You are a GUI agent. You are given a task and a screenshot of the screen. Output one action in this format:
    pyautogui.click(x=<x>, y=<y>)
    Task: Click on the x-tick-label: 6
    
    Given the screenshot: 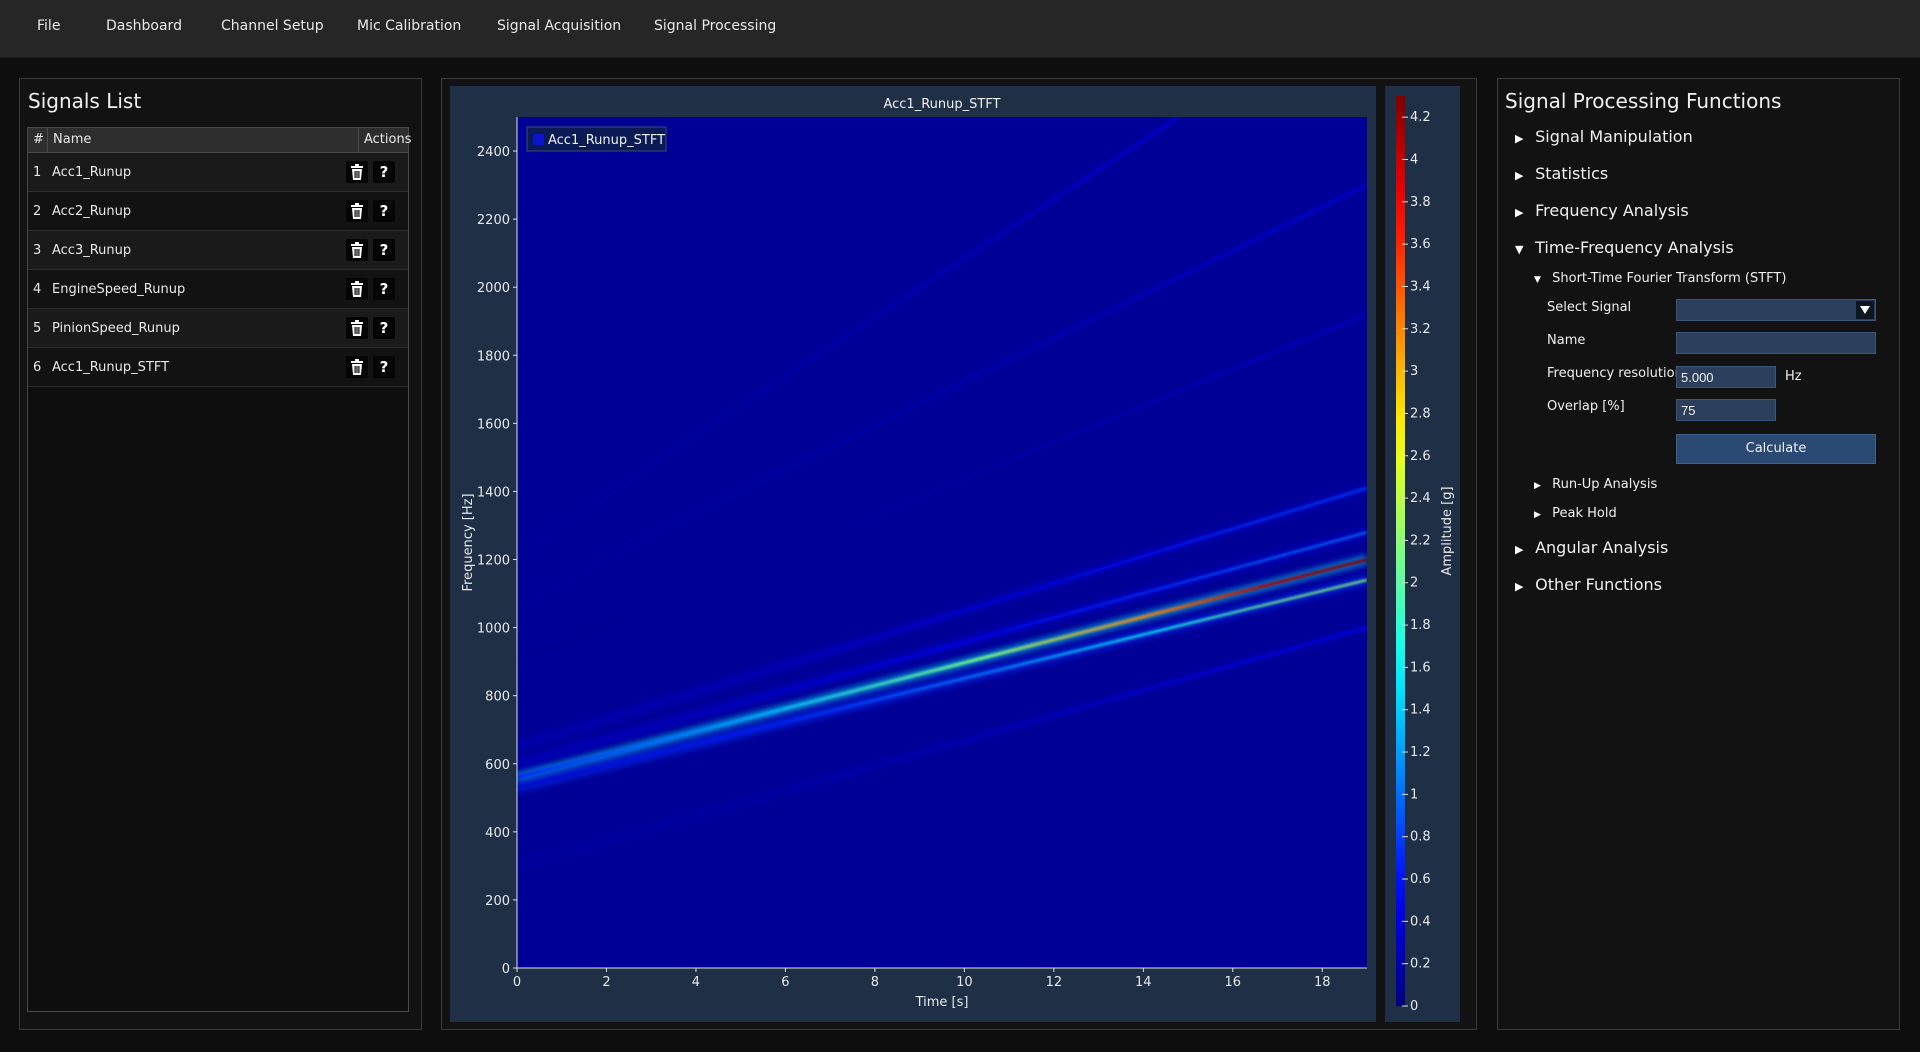 What is the action you would take?
    pyautogui.click(x=785, y=982)
    